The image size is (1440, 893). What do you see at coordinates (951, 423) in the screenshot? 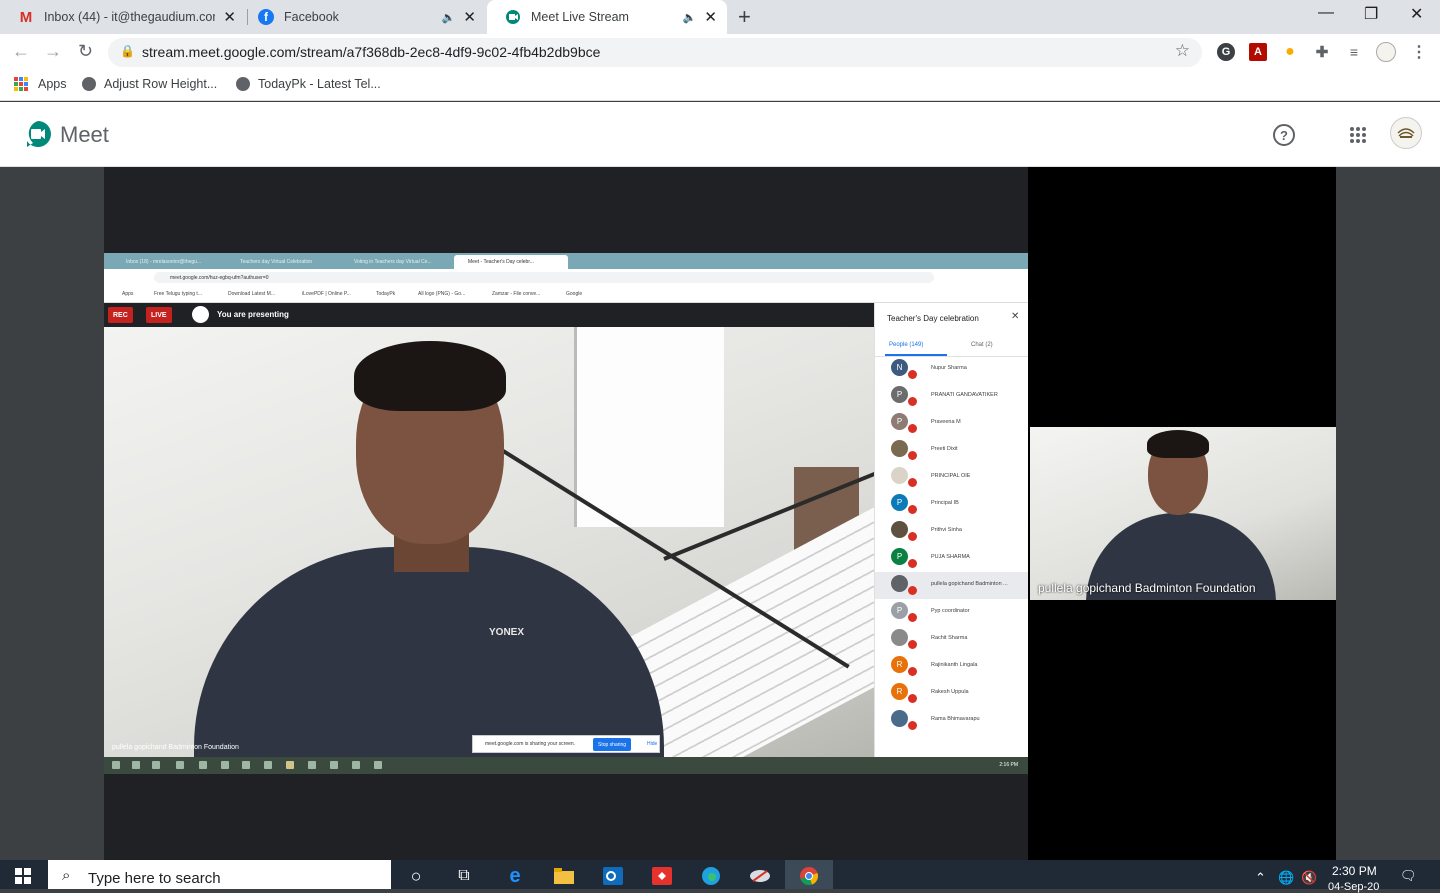
I see `participant-row: P Praveena M` at bounding box center [951, 423].